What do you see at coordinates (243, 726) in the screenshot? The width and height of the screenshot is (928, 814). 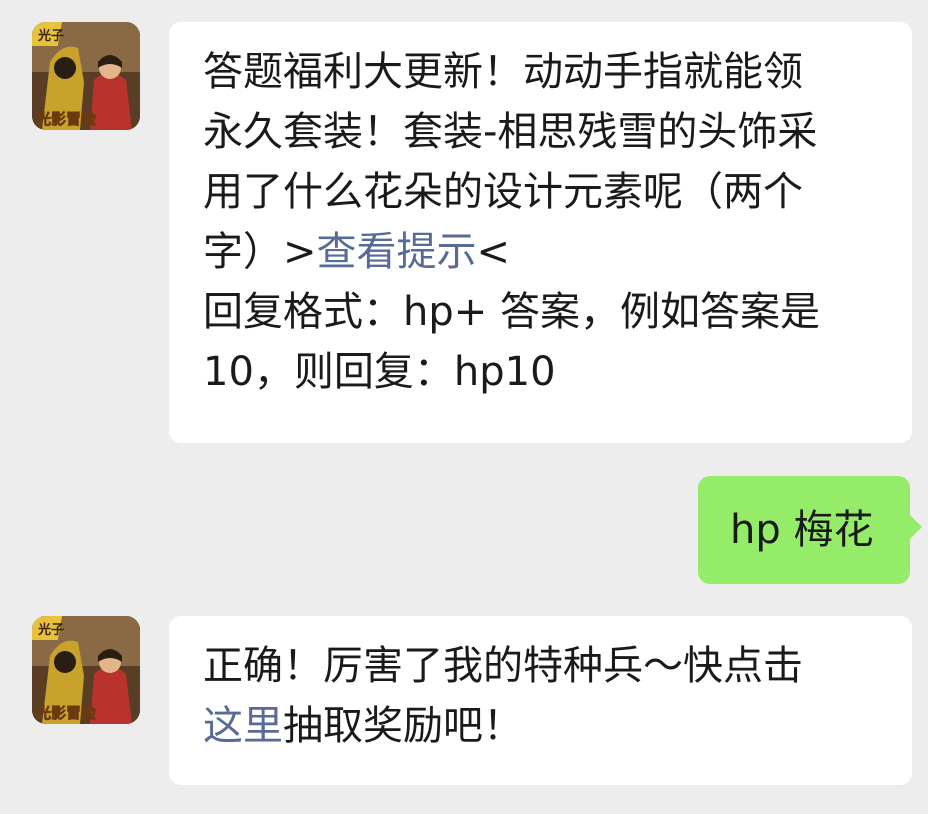 I see `click-here-link: 这里` at bounding box center [243, 726].